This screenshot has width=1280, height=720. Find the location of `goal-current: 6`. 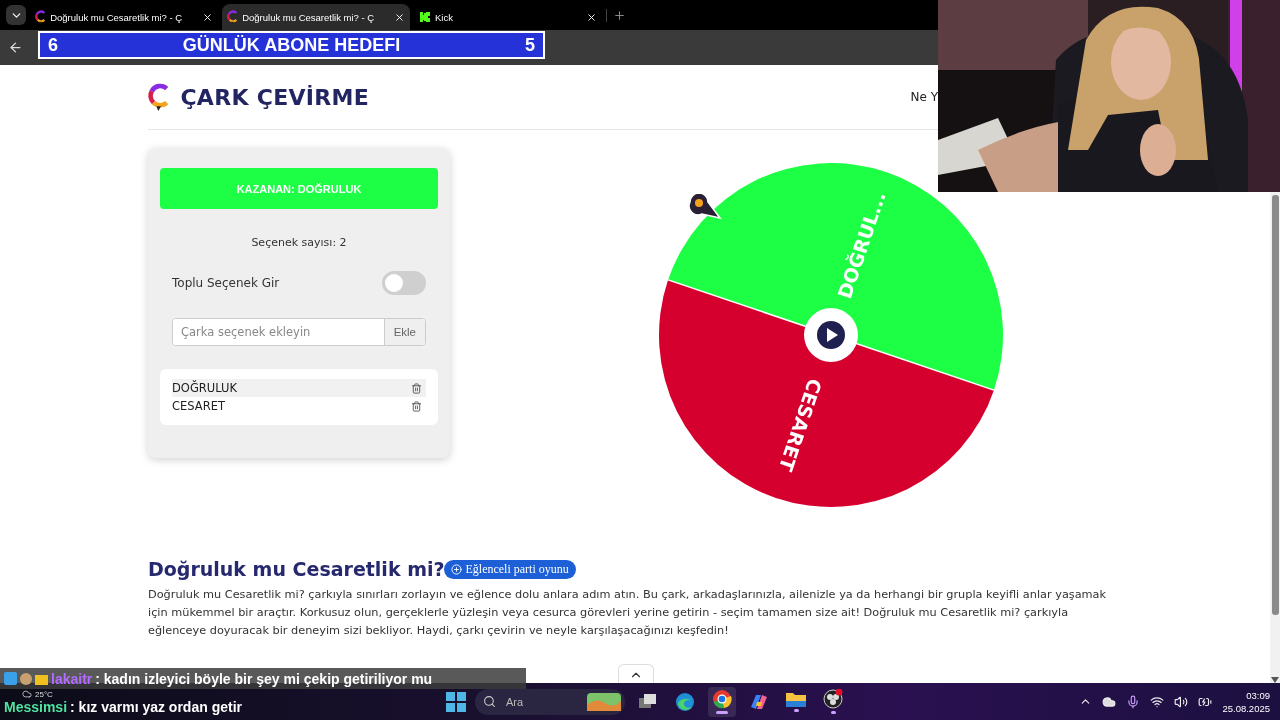

goal-current: 6 is located at coordinates (53, 45).